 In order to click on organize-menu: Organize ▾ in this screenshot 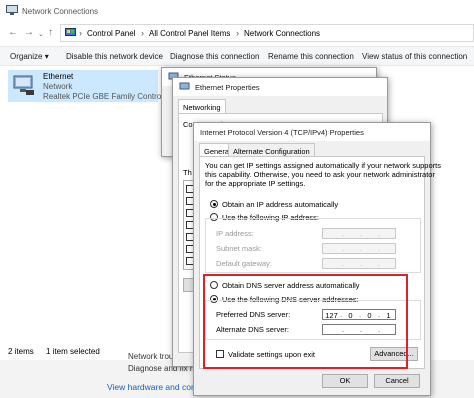, I will do `click(29, 56)`.